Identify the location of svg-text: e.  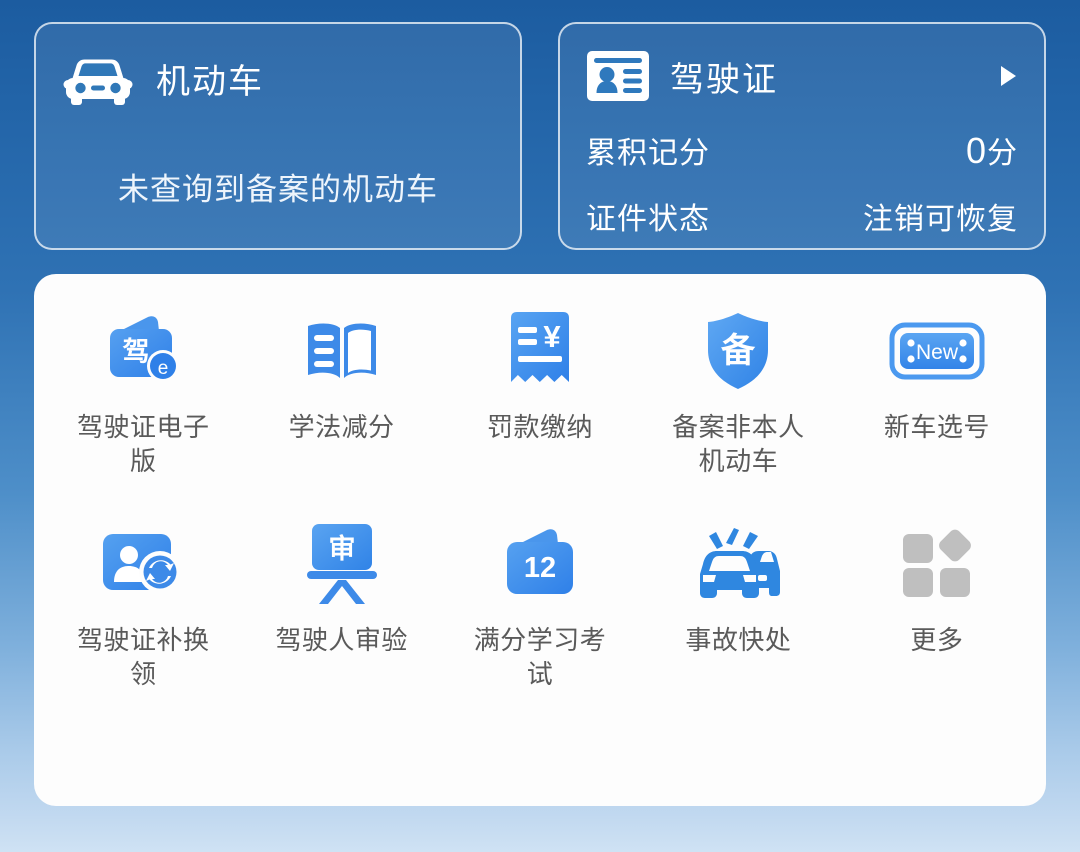
(163, 368).